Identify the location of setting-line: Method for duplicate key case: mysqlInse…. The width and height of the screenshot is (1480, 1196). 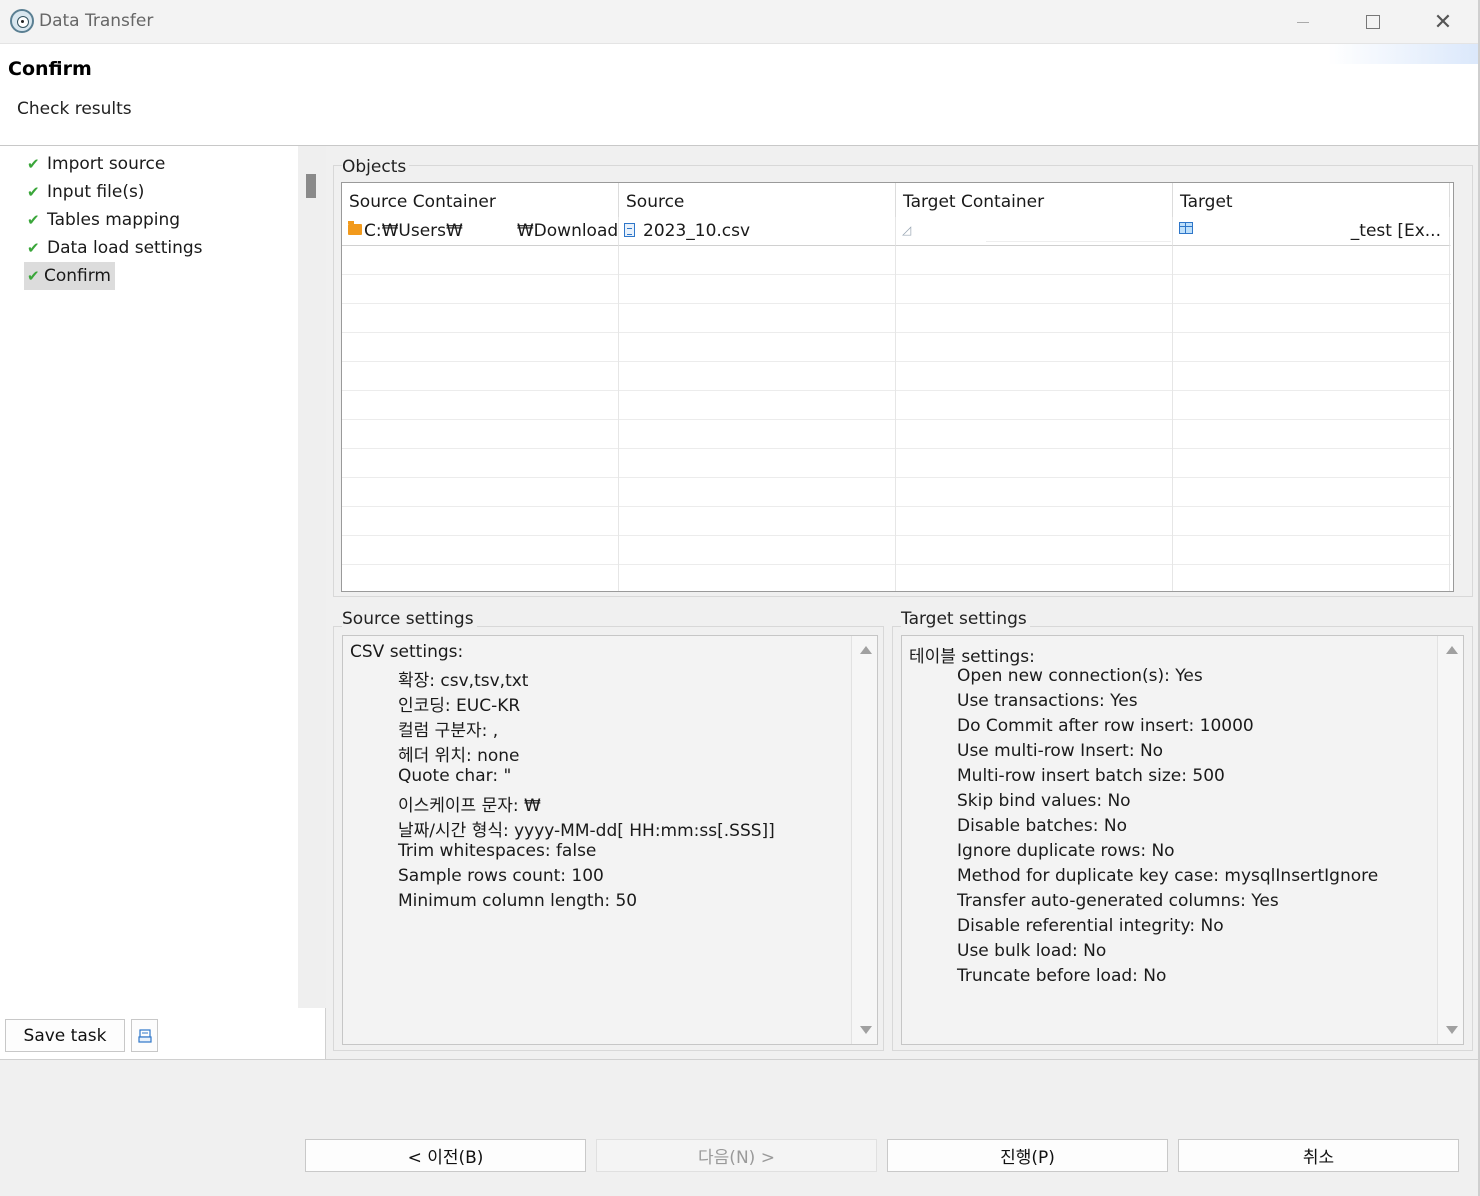
(1168, 876).